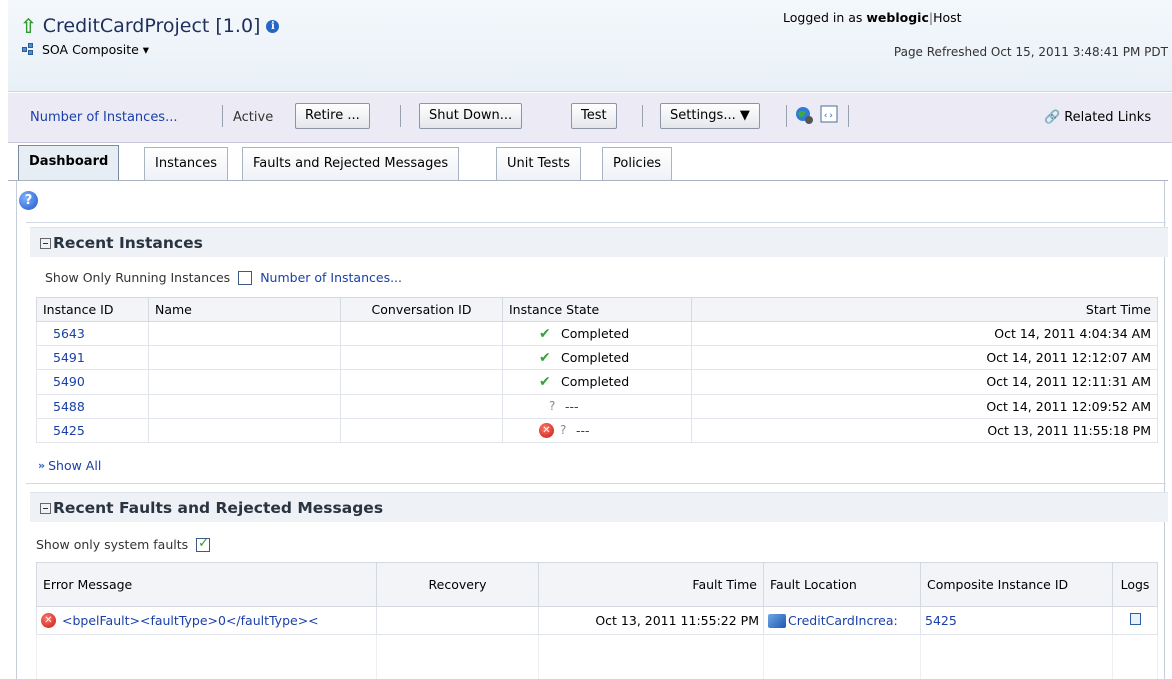 This screenshot has height=679, width=1172. What do you see at coordinates (924, 358) in the screenshot?
I see `start-time: Oct 14, 2011 12:12:07 AM` at bounding box center [924, 358].